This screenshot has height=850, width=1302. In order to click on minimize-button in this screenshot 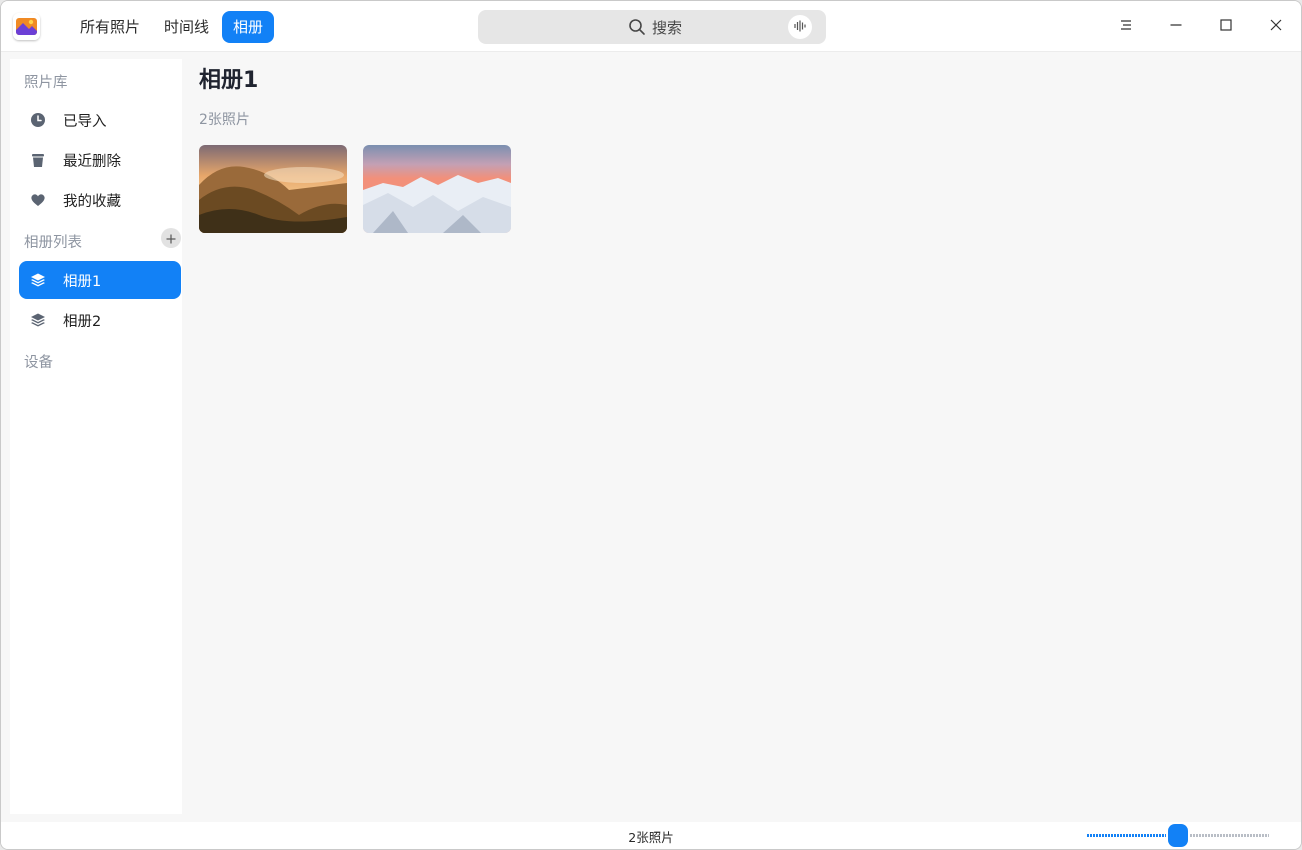, I will do `click(1176, 26)`.